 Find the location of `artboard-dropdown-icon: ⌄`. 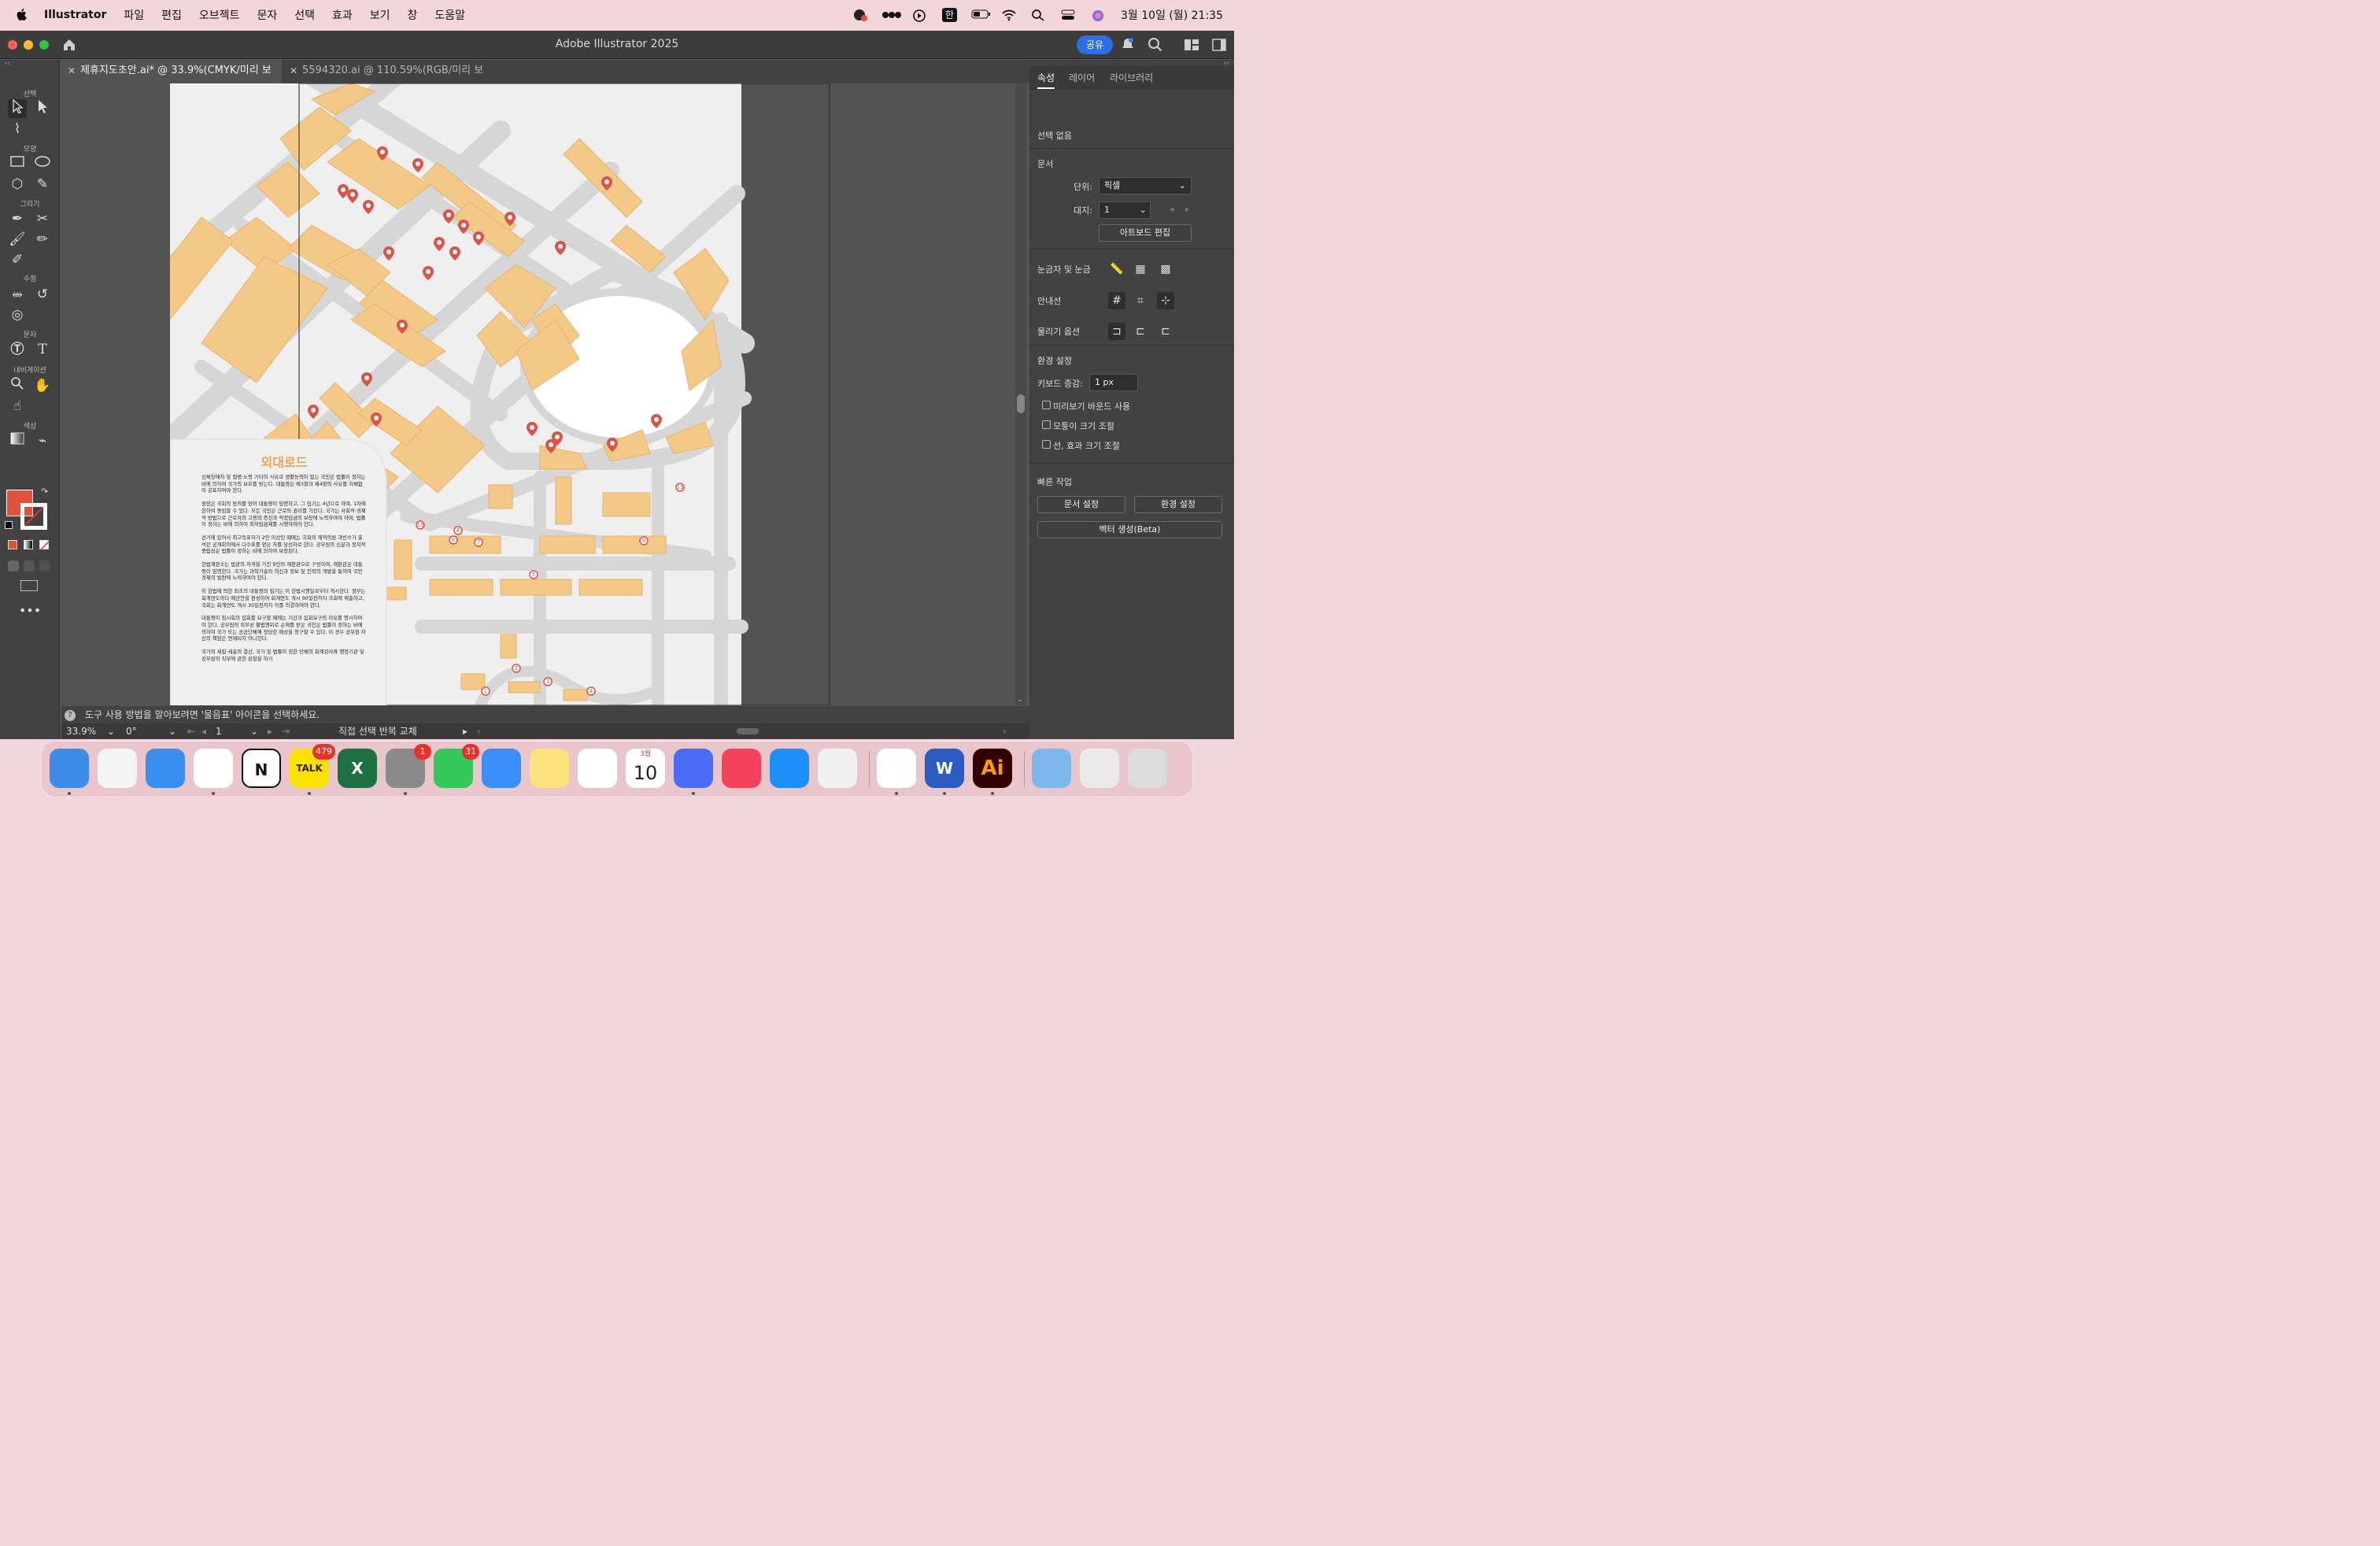

artboard-dropdown-icon: ⌄ is located at coordinates (254, 731).